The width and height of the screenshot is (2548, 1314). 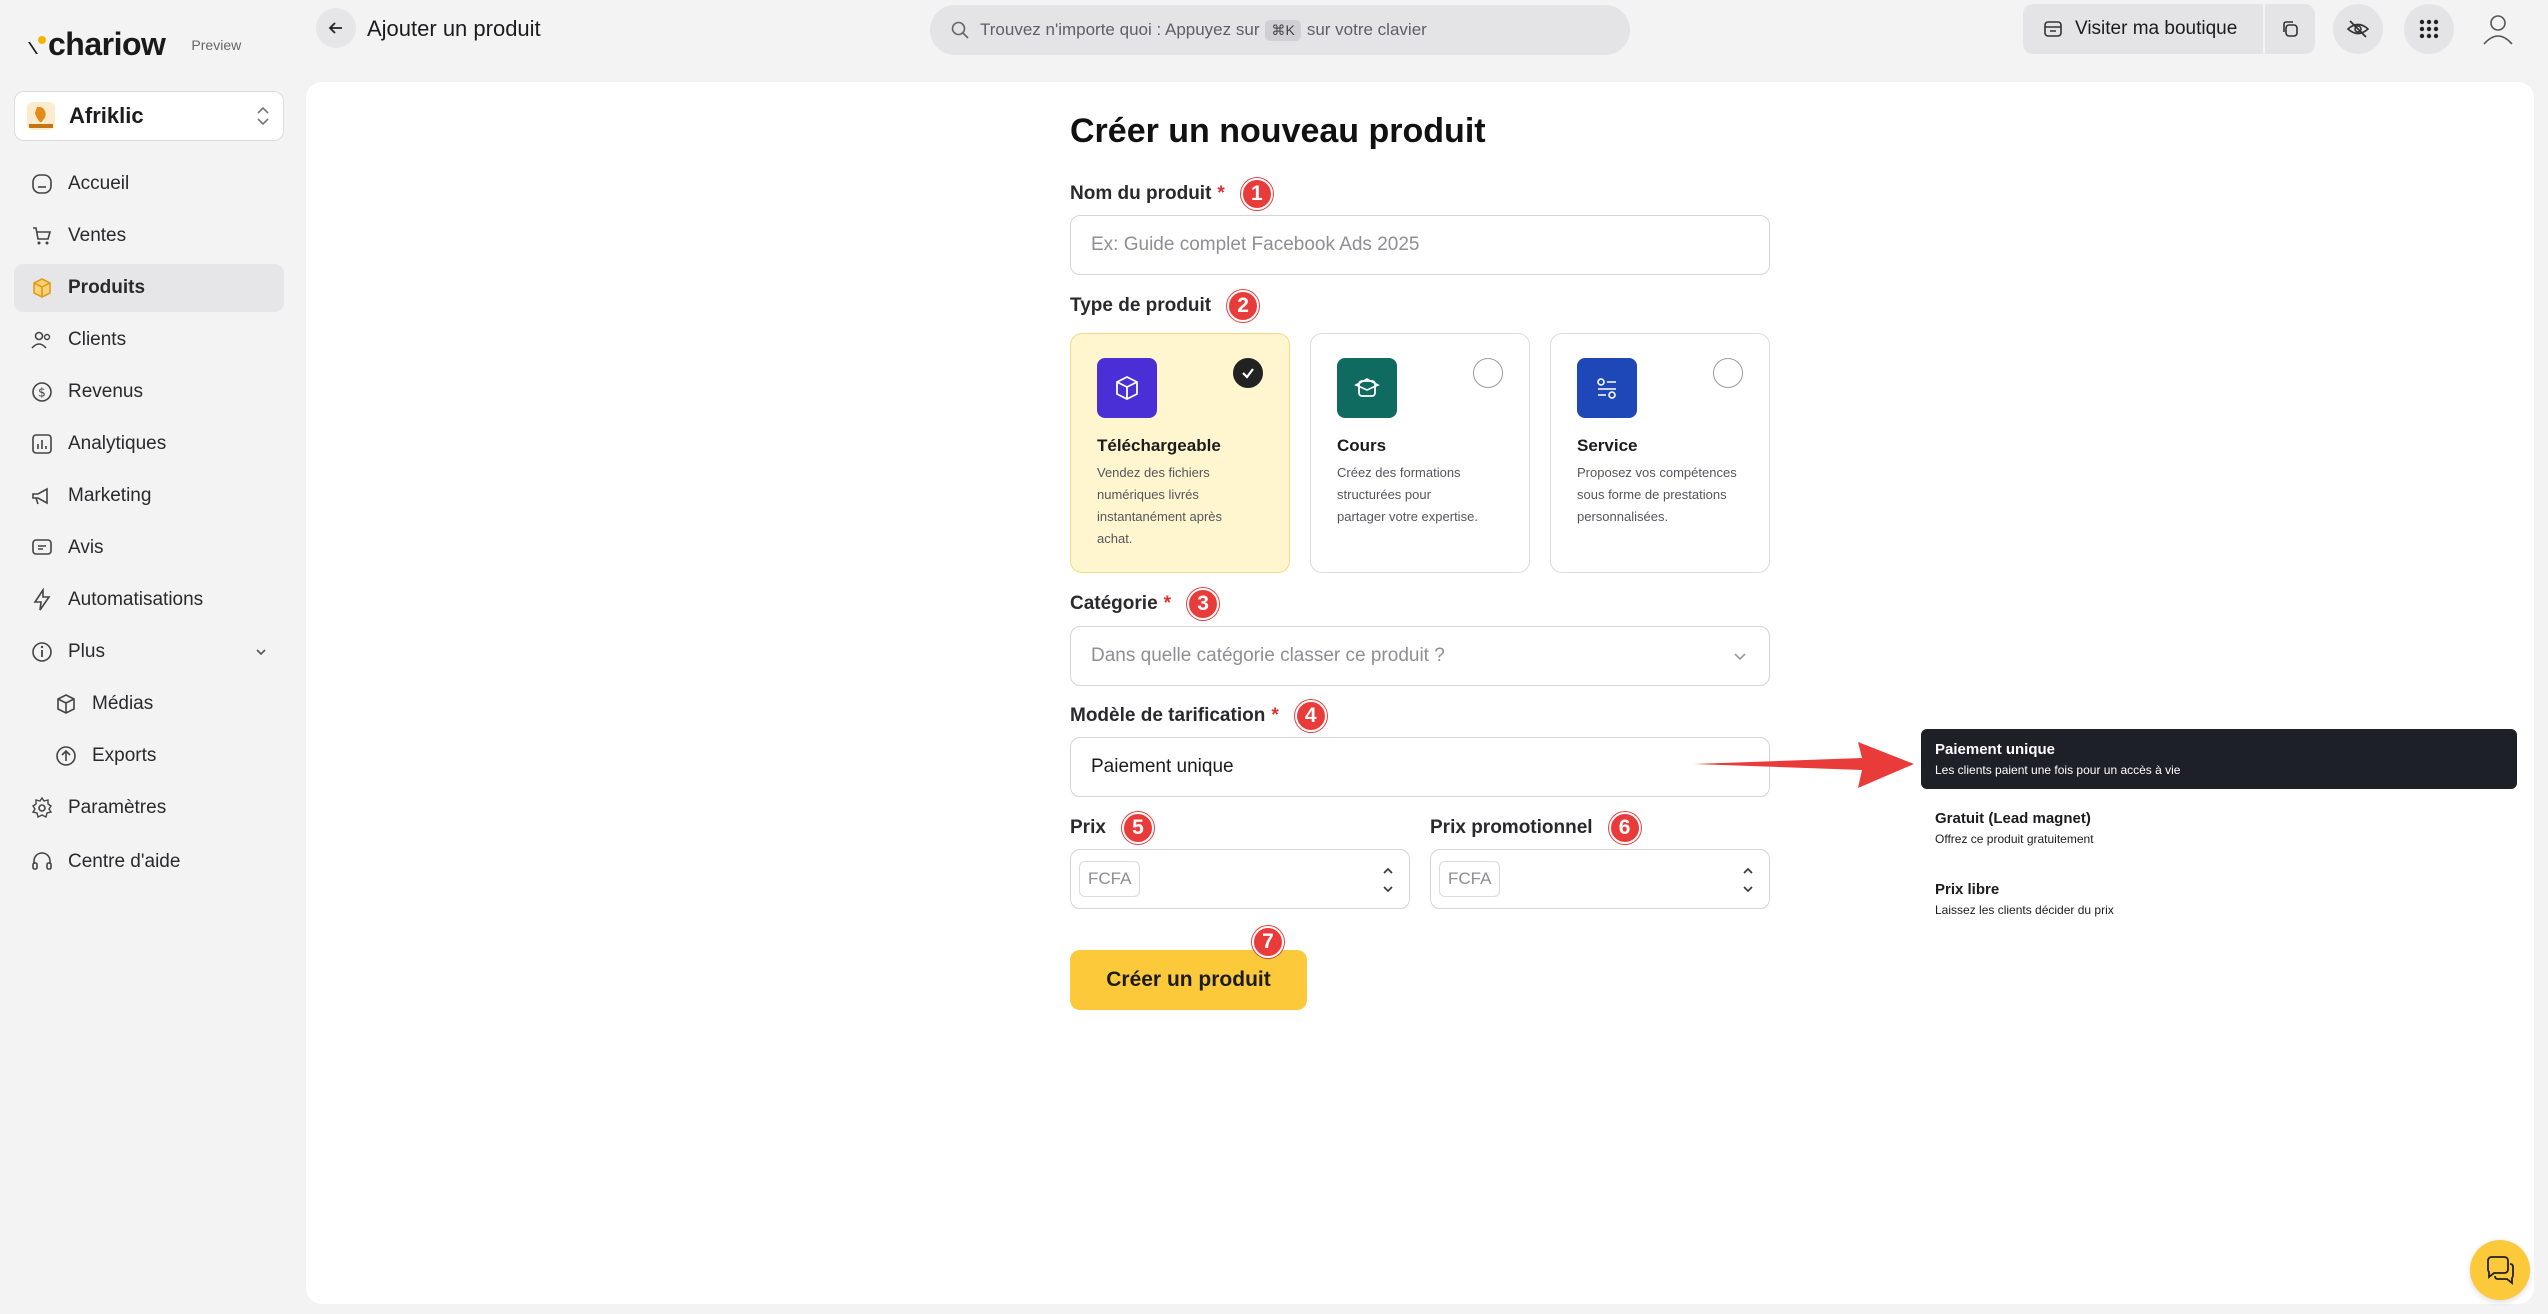 I want to click on profile-button, so click(x=2498, y=29).